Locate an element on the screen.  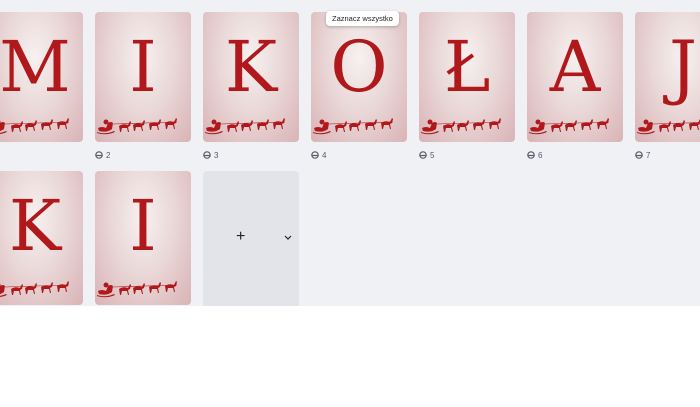
page-thumbnail: Ł is located at coordinates (467, 77).